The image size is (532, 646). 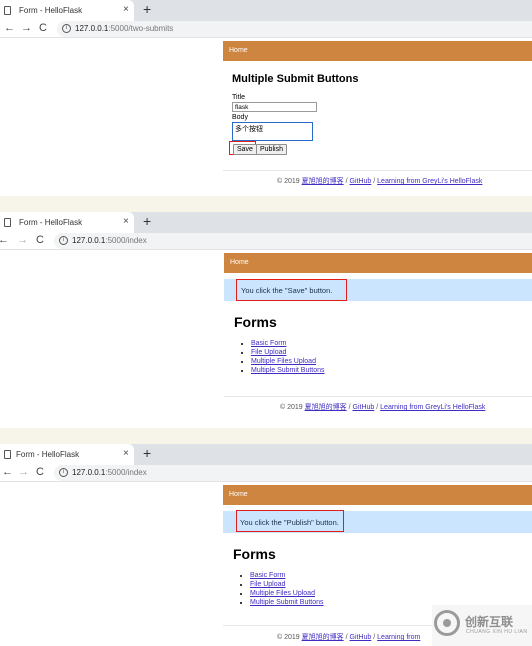 What do you see at coordinates (238, 97) in the screenshot?
I see `title-label: Title` at bounding box center [238, 97].